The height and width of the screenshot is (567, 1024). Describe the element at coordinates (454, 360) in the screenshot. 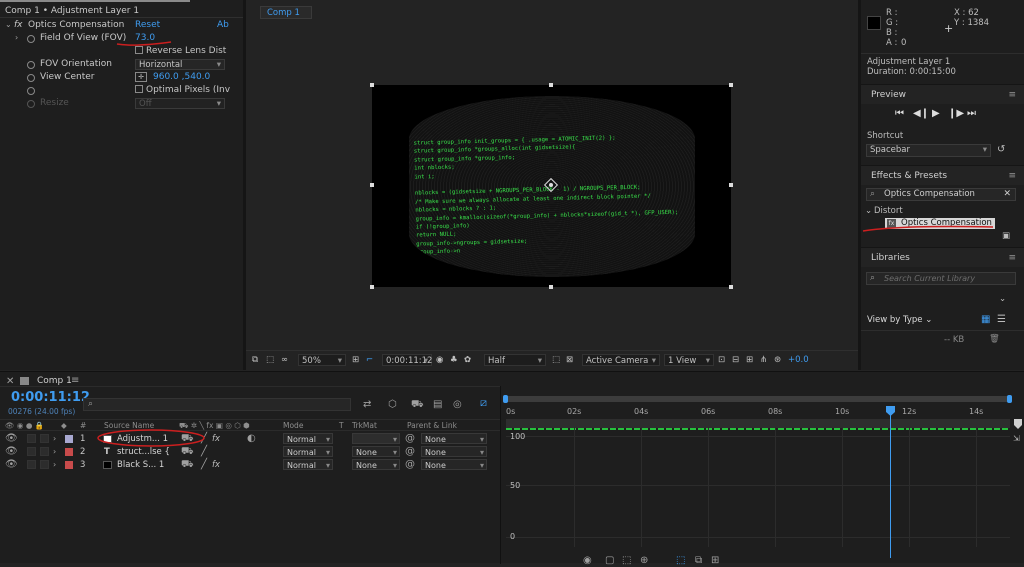

I see `show-snapshot-icon: ♣` at that location.